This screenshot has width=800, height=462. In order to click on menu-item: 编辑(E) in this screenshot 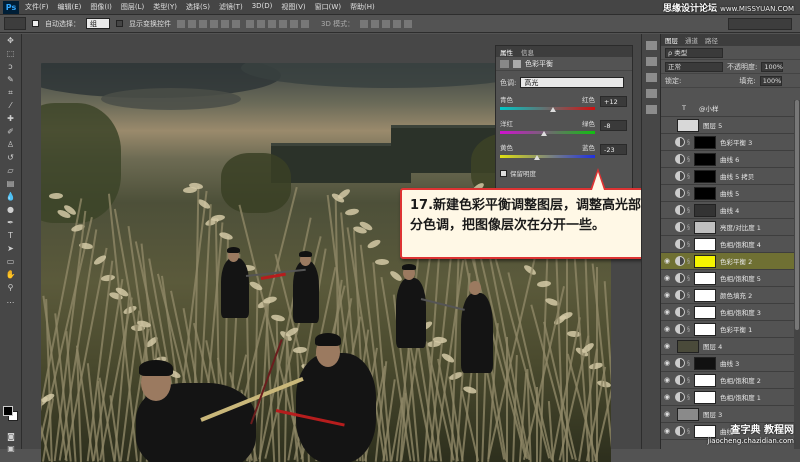, I will do `click(70, 7)`.